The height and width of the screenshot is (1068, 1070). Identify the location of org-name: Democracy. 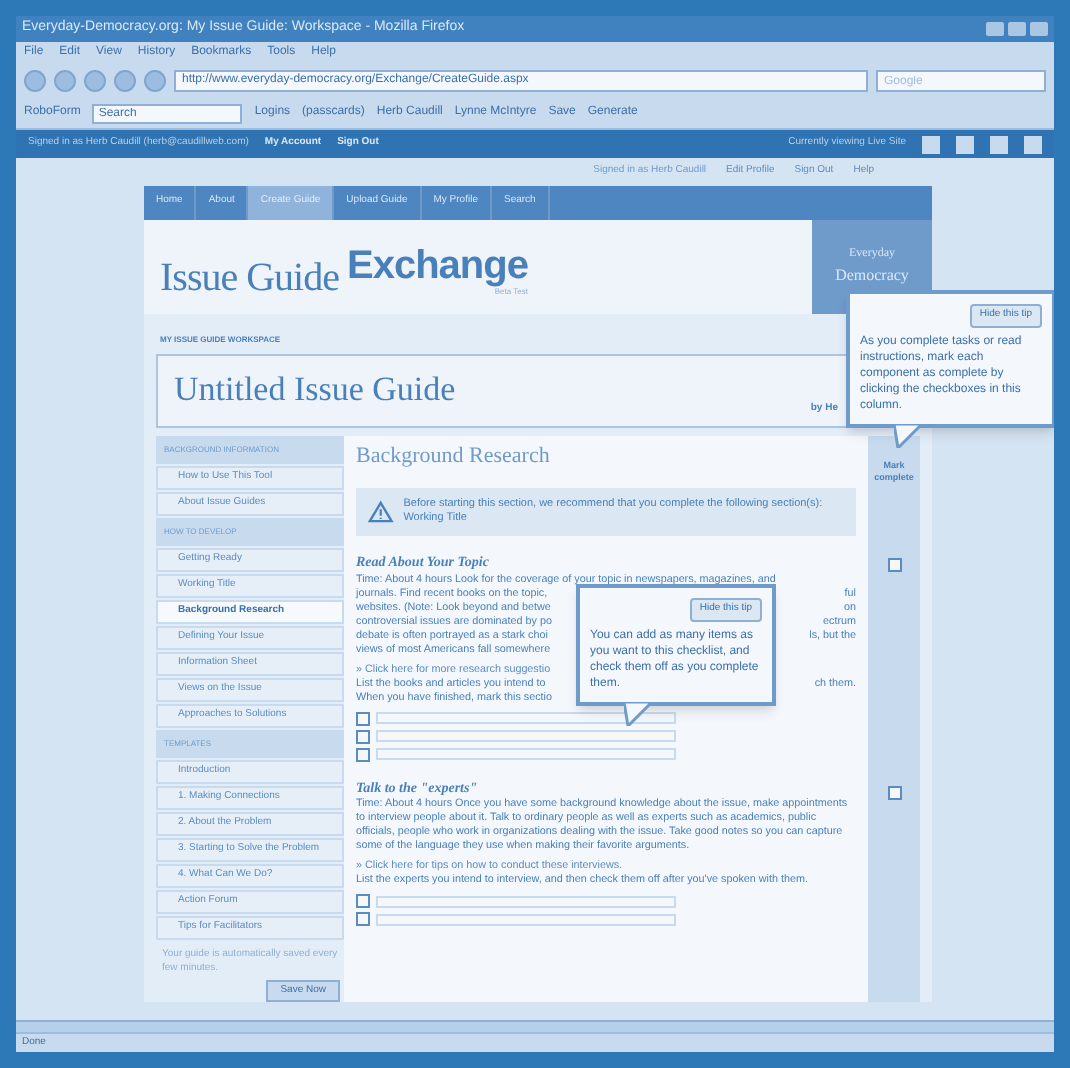
(872, 275).